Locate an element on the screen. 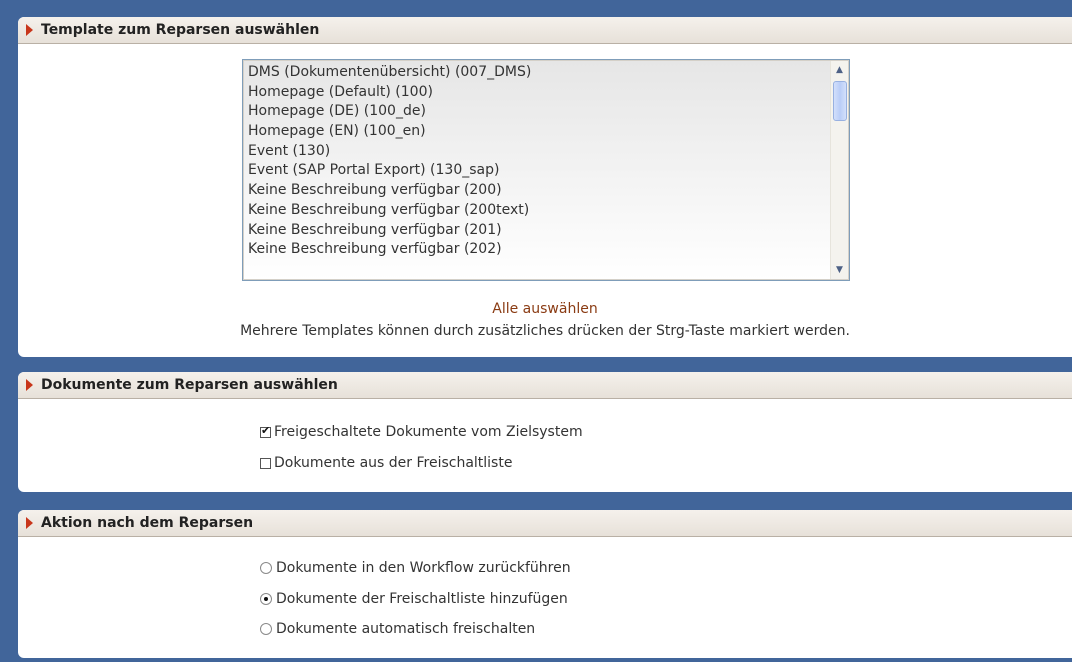 The height and width of the screenshot is (662, 1072). scroll-up-arrow-icon: ▲ is located at coordinates (839, 70).